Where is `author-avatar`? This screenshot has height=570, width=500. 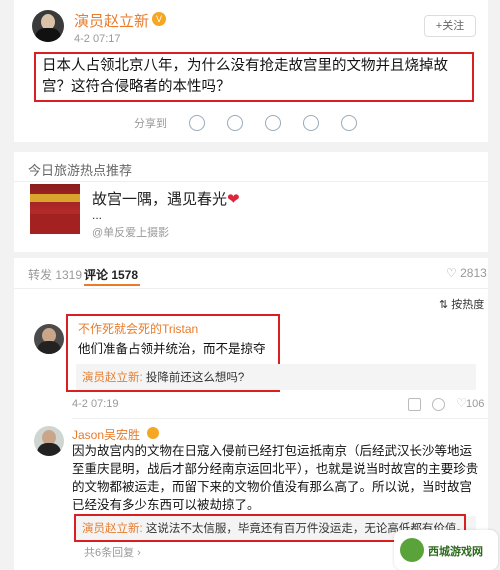
author-avatar is located at coordinates (48, 26).